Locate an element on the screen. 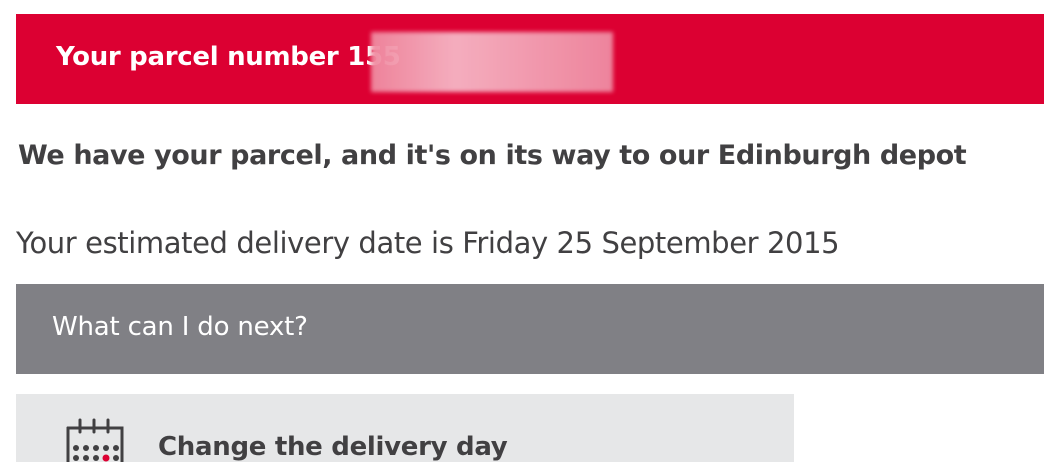 The image size is (1044, 462). change-delivery-day-label: Change the delivery day is located at coordinates (333, 447).